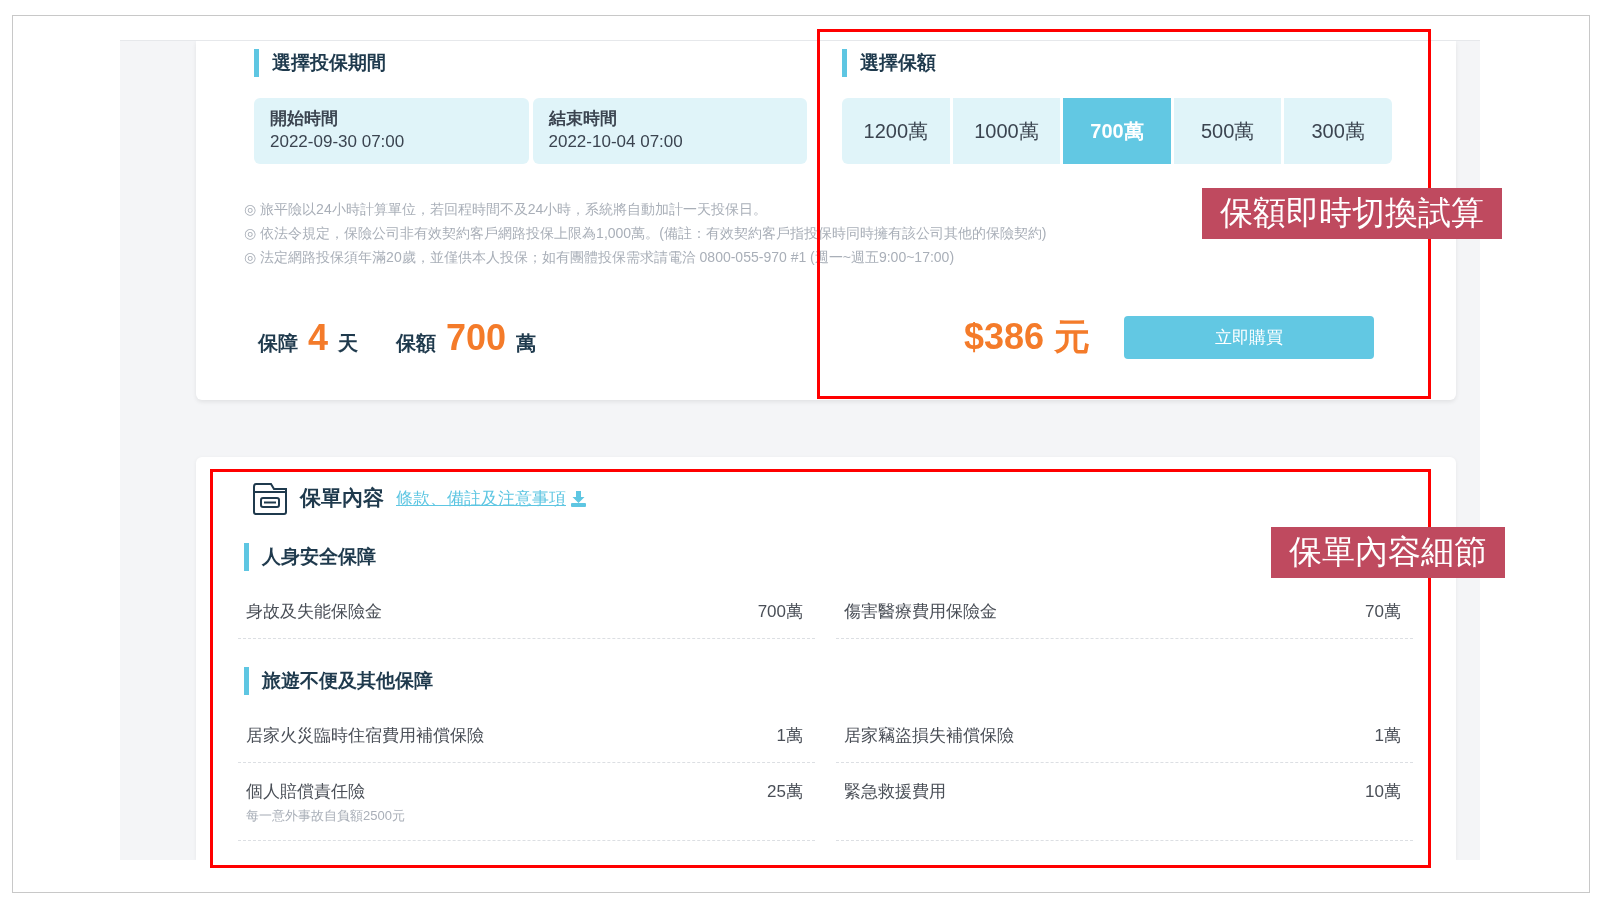 The image size is (1601, 900). What do you see at coordinates (1006, 131) in the screenshot?
I see `amount-option: 1000萬` at bounding box center [1006, 131].